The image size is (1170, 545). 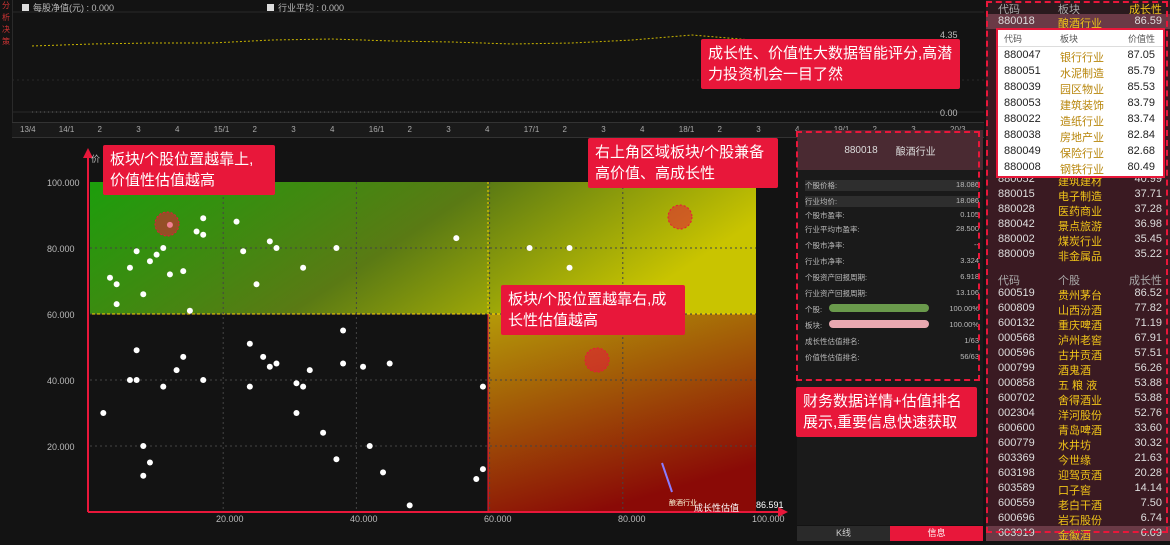 I want to click on y-axis-title: 价, so click(x=96, y=159).